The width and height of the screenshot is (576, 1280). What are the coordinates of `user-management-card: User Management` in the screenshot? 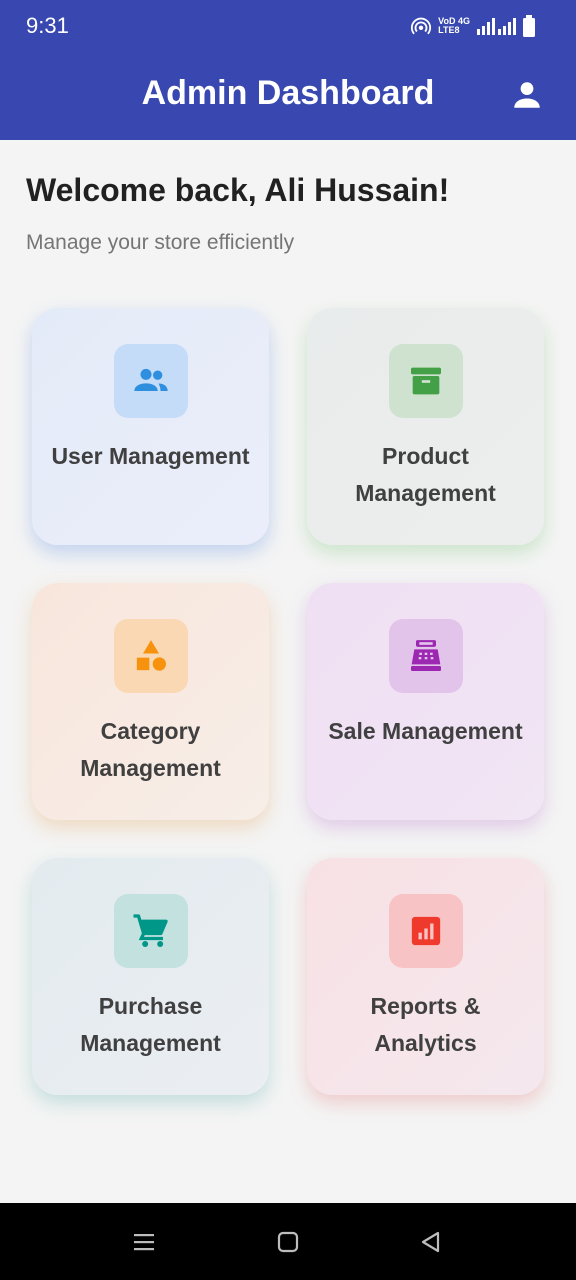 It's located at (150, 426).